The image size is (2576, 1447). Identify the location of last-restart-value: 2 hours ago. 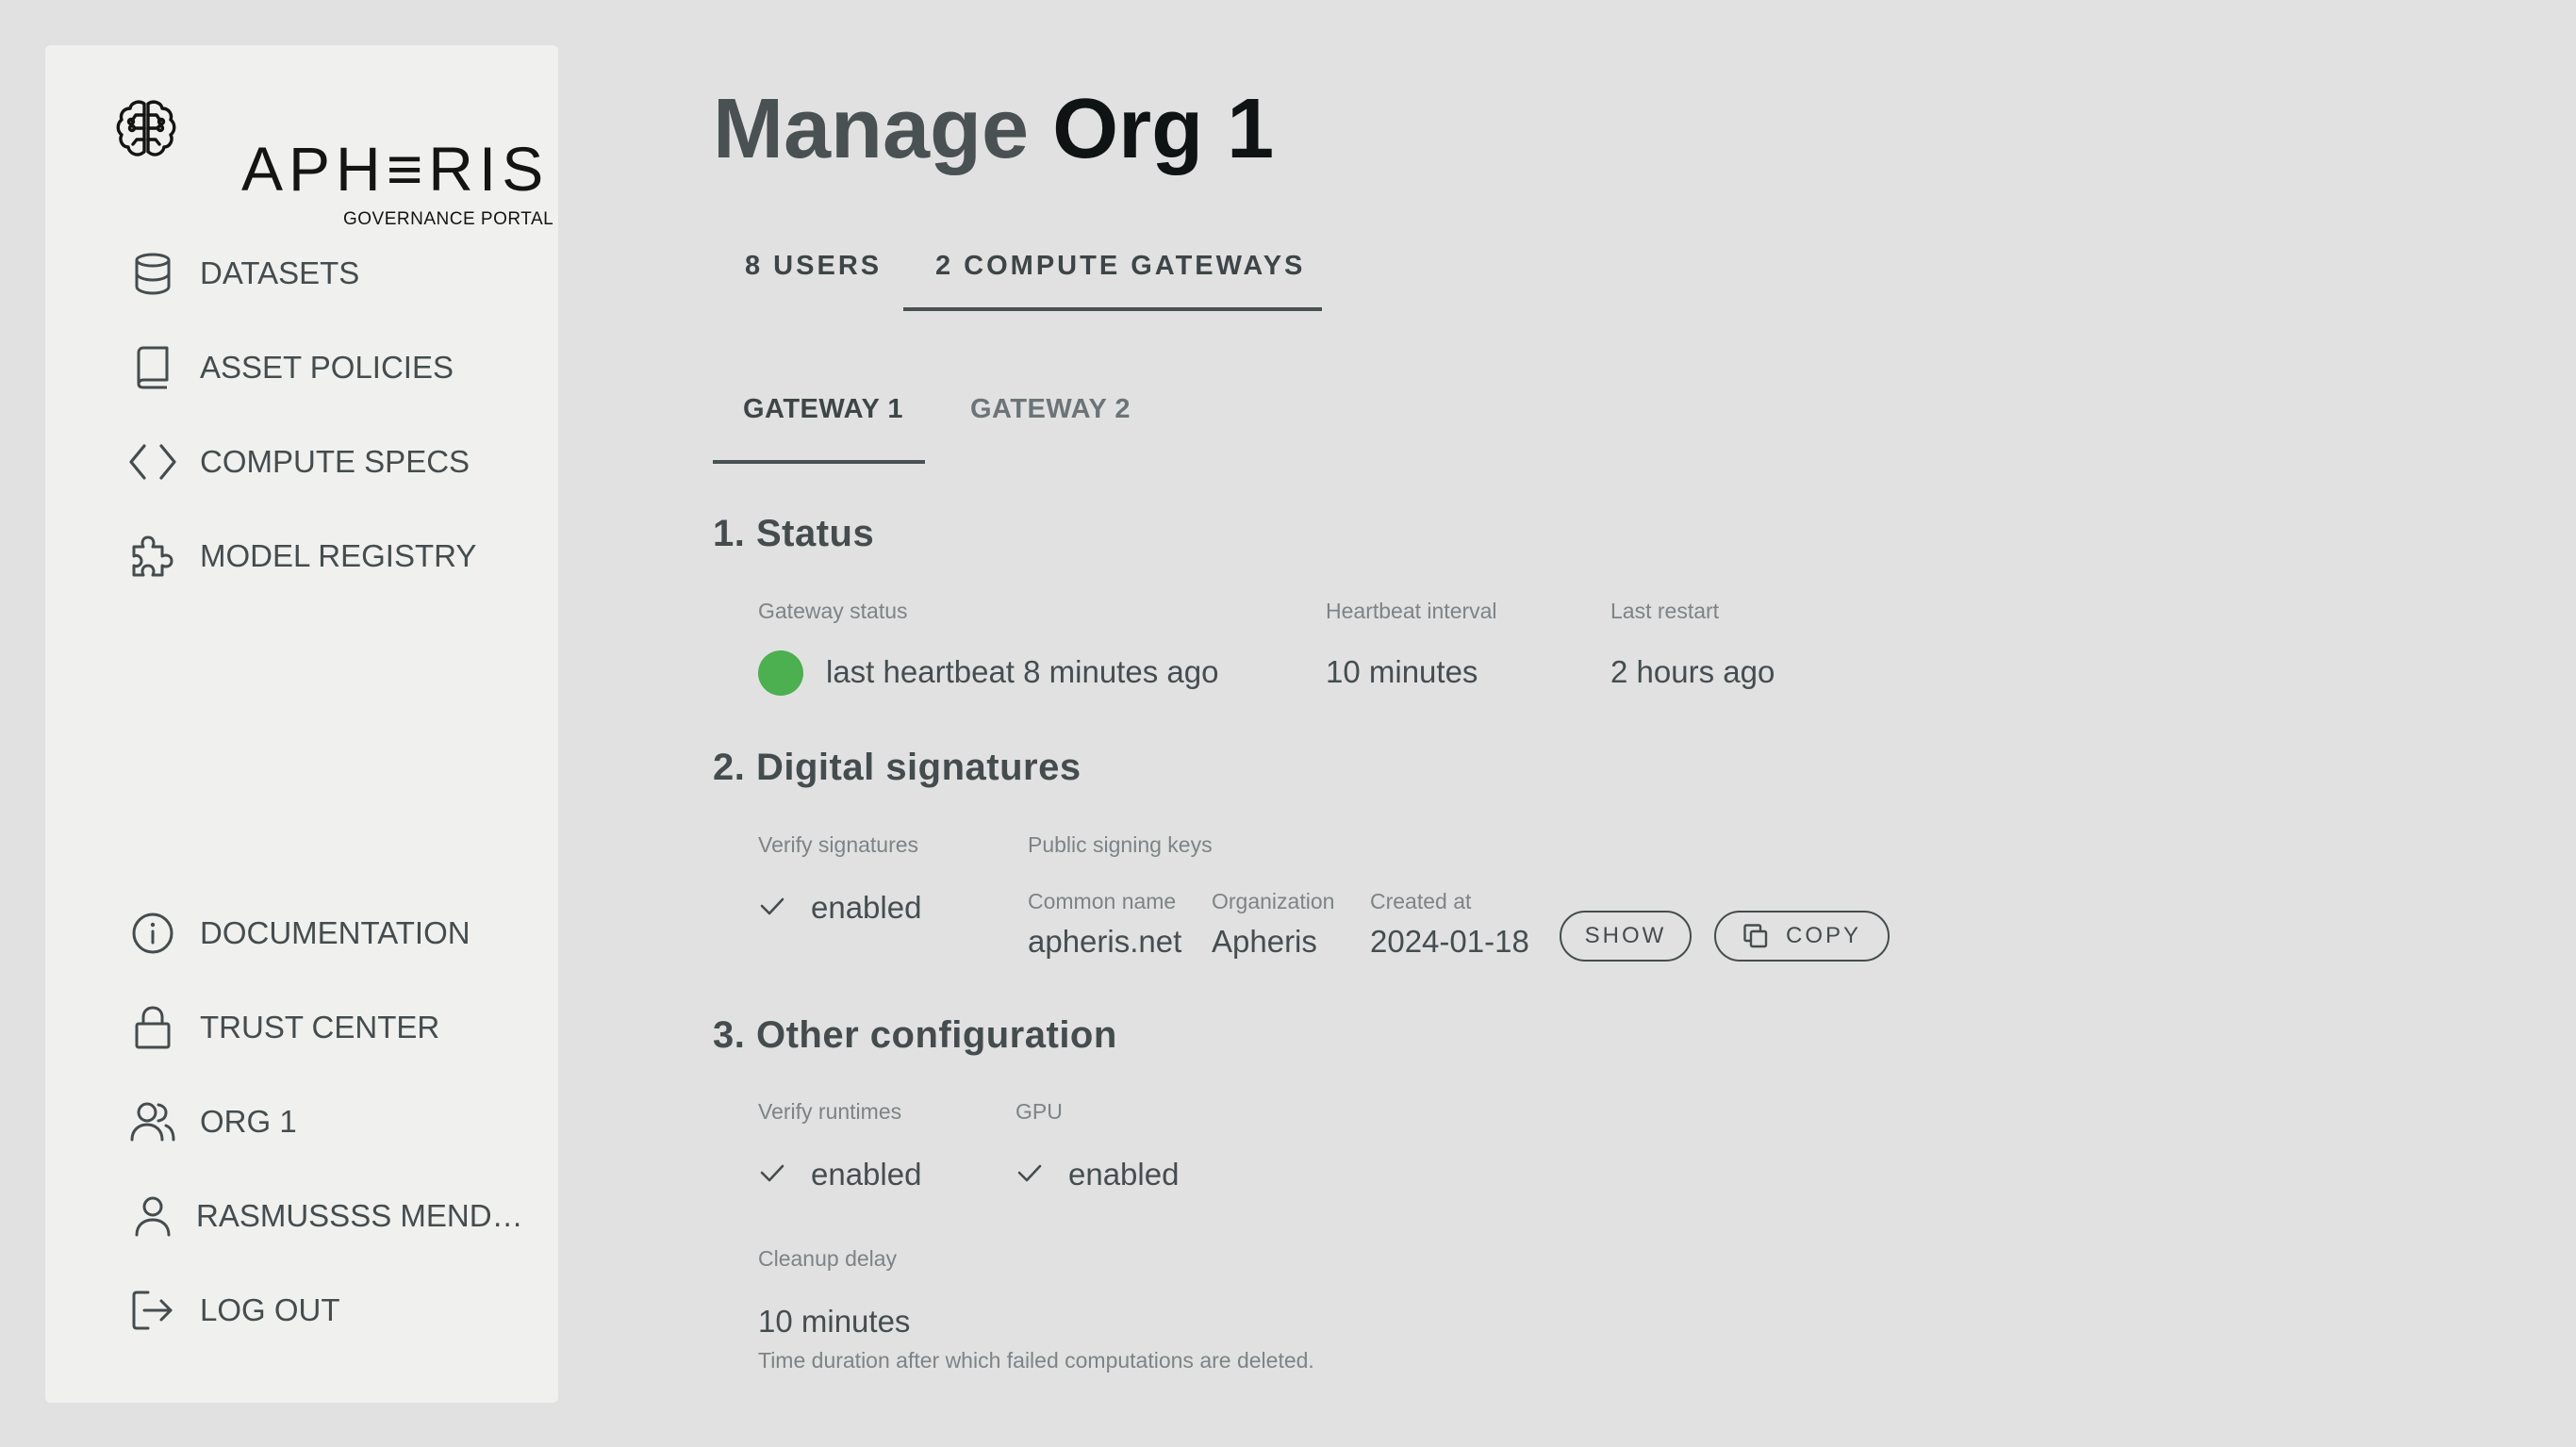
(1692, 671).